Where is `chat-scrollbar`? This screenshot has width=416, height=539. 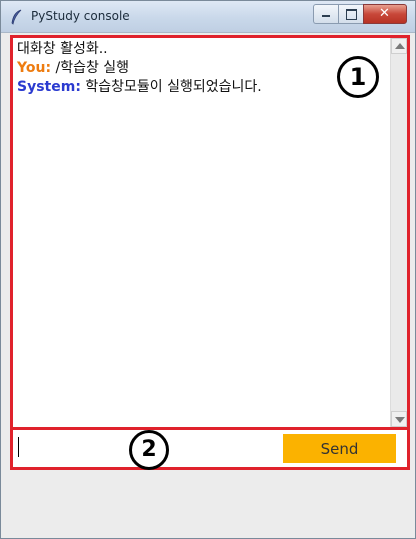
chat-scrollbar is located at coordinates (398, 232).